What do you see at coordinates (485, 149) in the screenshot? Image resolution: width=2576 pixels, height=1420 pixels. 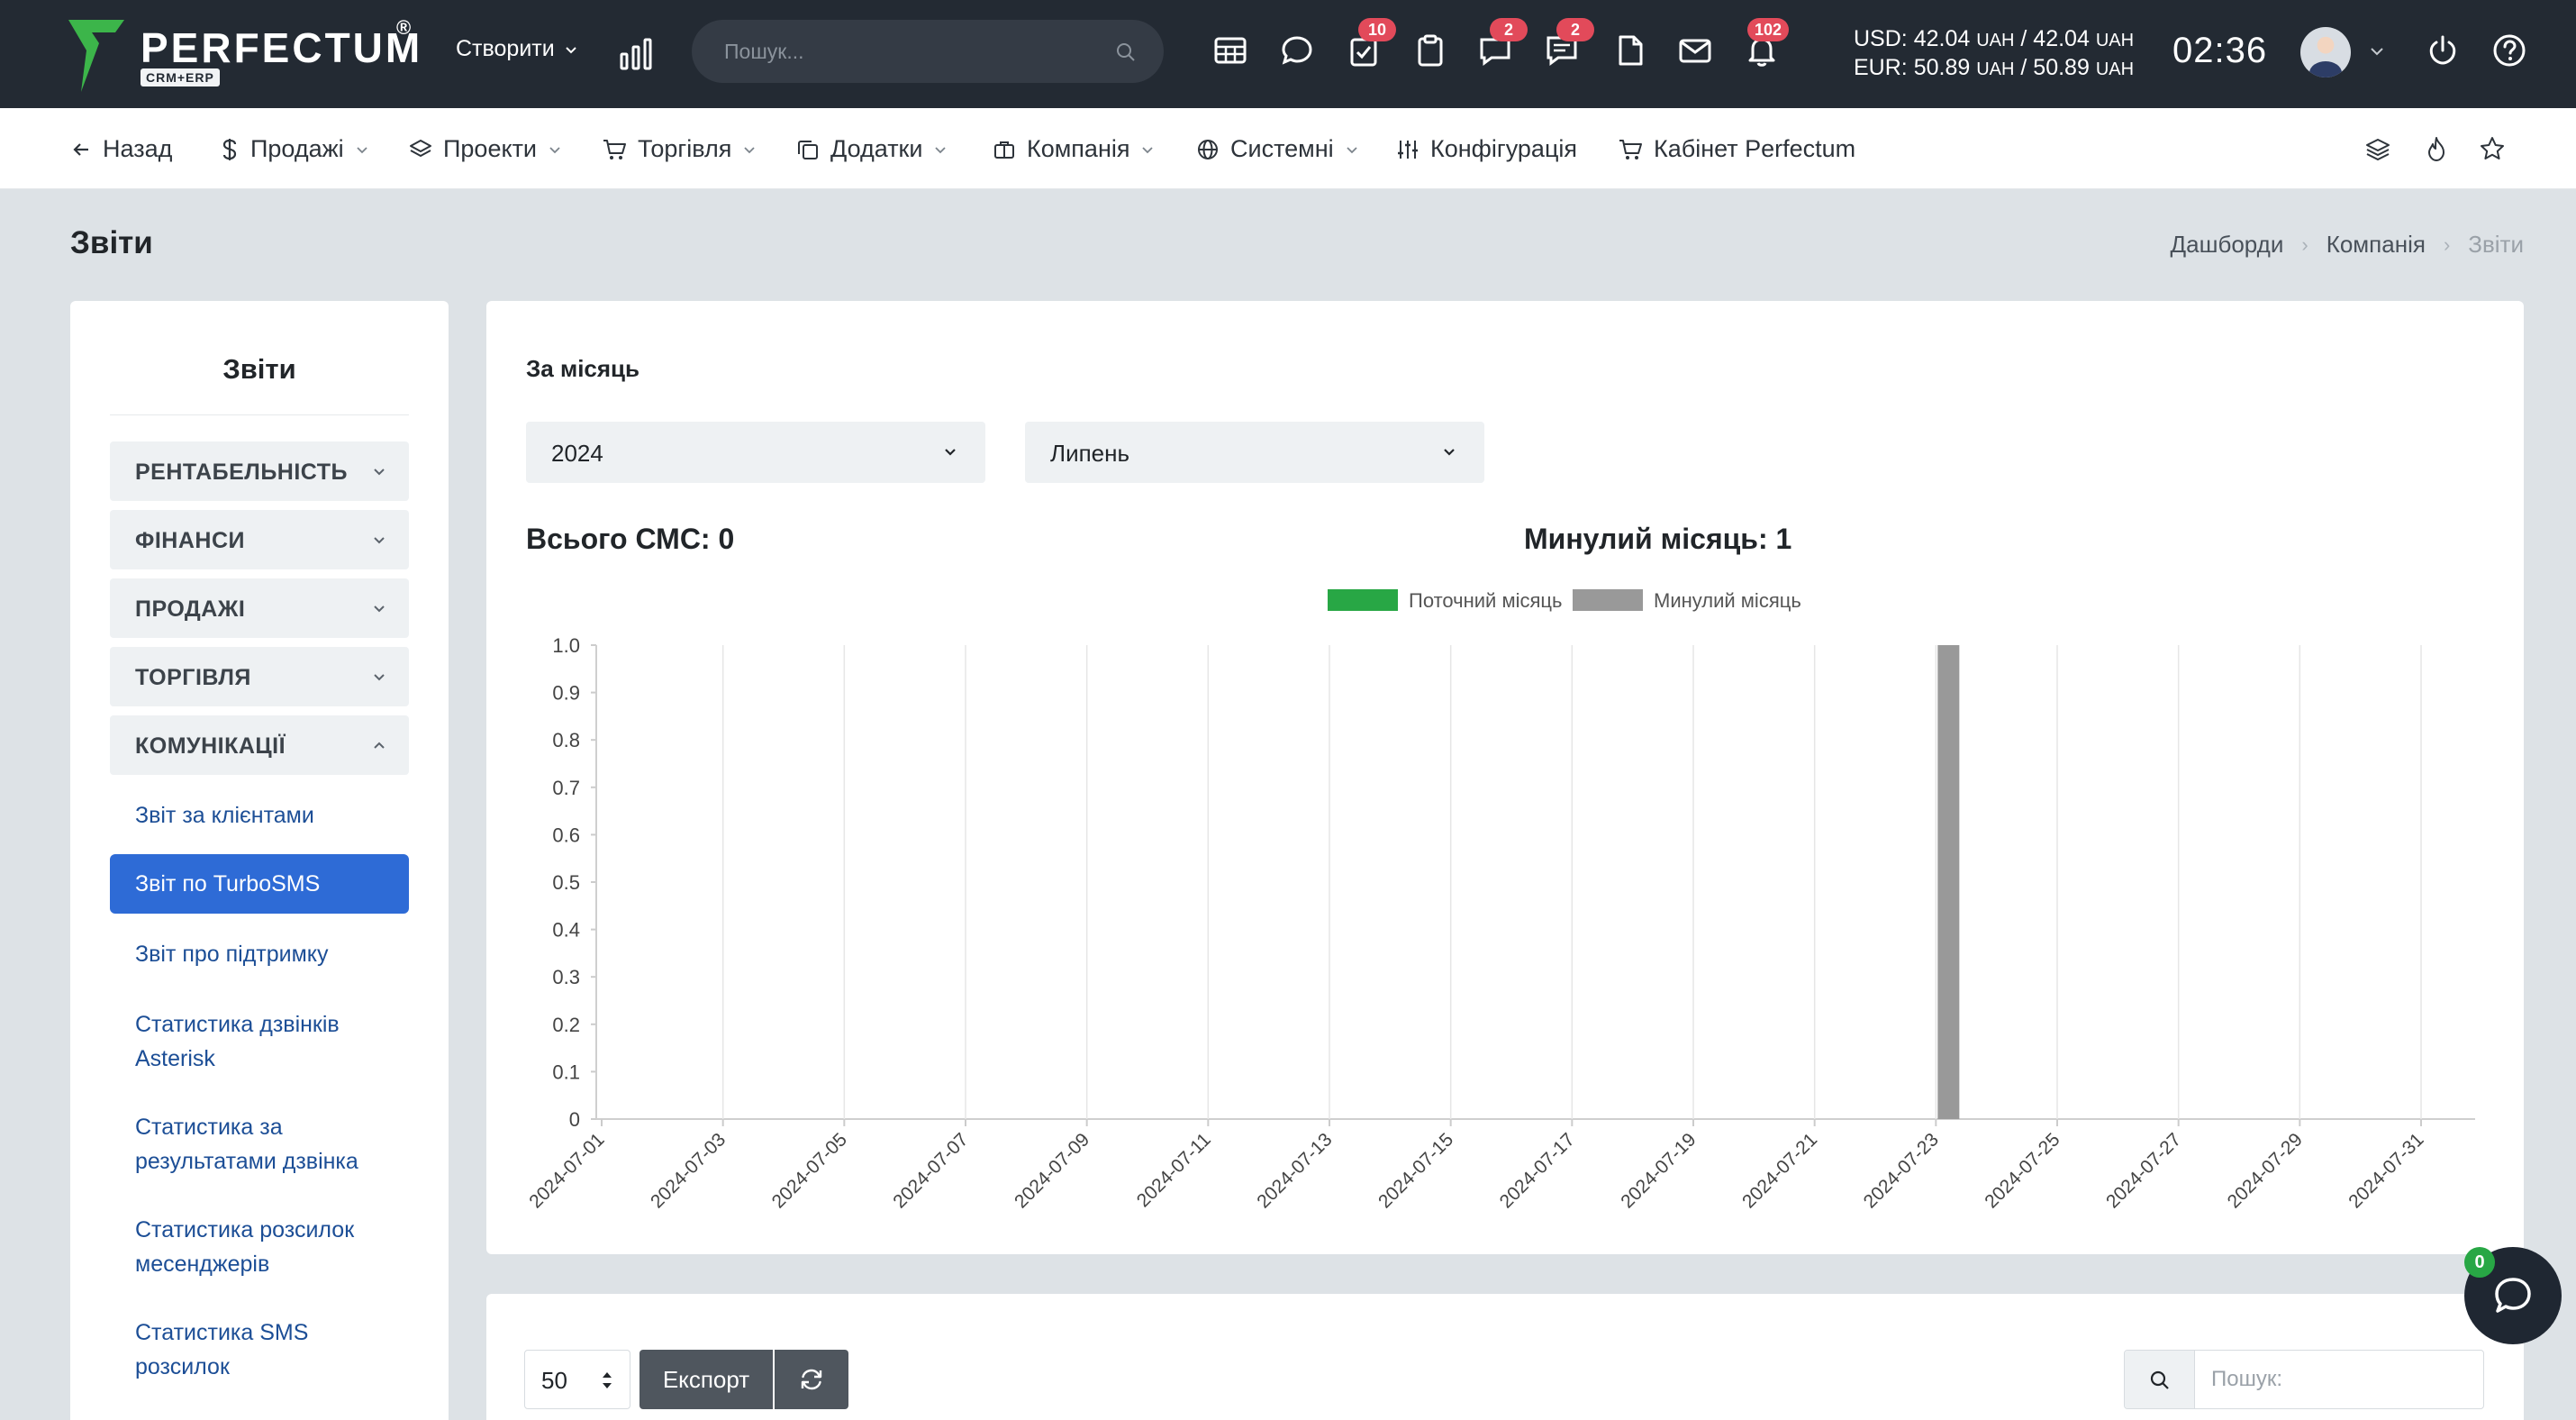 I see `menu-projects: Проекти` at bounding box center [485, 149].